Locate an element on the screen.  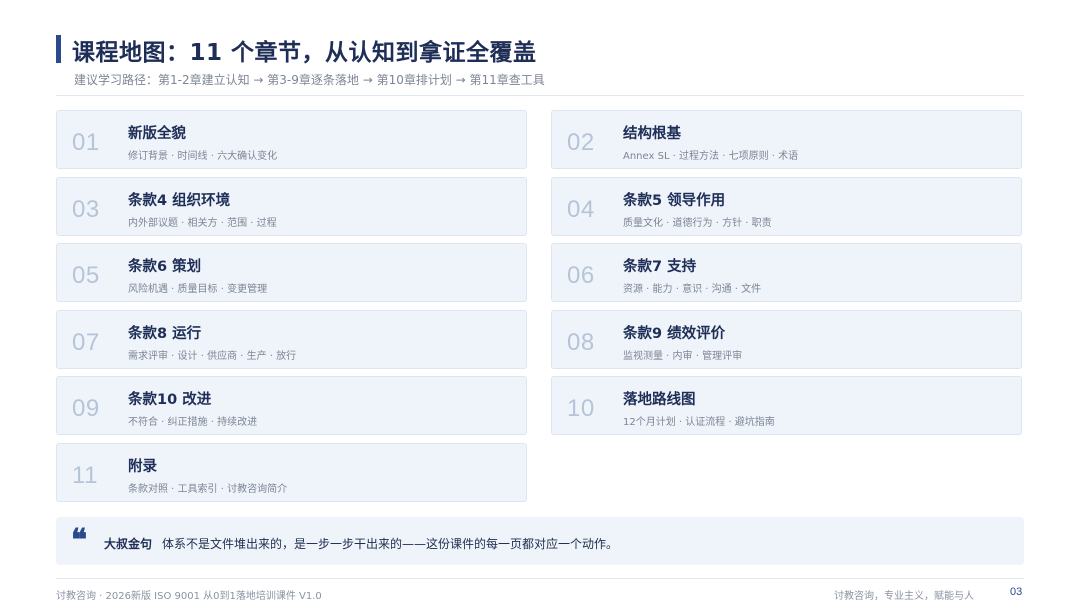
chapter-card-07: 07 条款8 运行 需求评审 · 设计 · 供应商 · 生产 · 放行 is located at coordinates (291, 339).